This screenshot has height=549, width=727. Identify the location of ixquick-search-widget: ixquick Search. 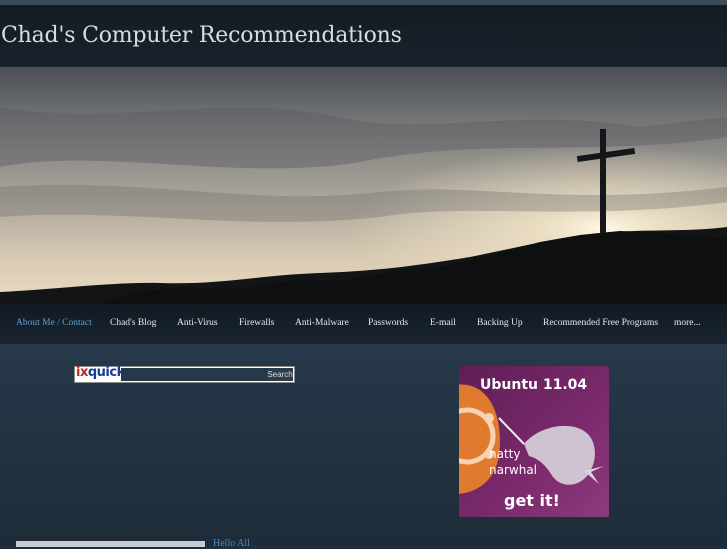
(184, 374).